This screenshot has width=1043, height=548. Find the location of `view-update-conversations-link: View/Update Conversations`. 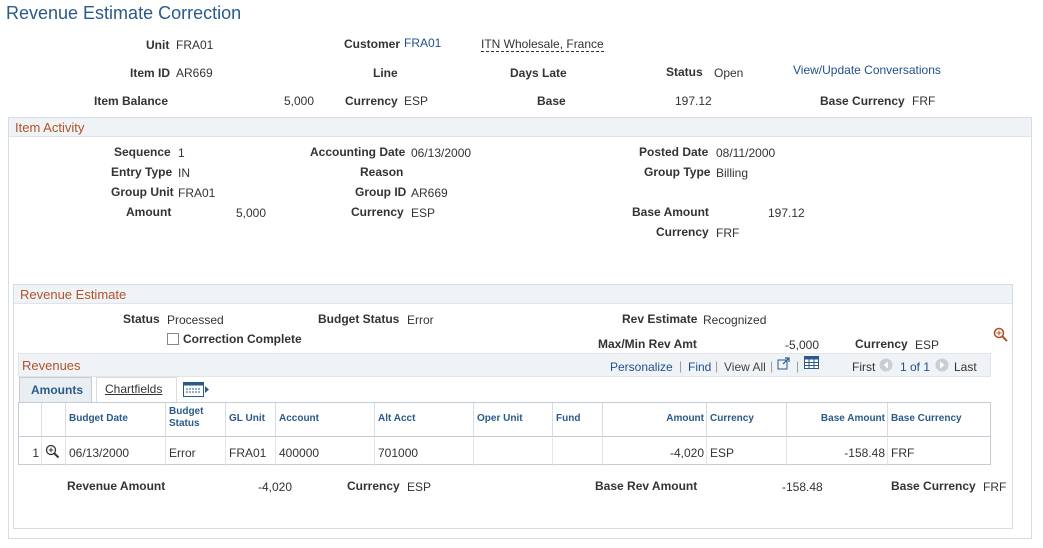

view-update-conversations-link: View/Update Conversations is located at coordinates (867, 70).